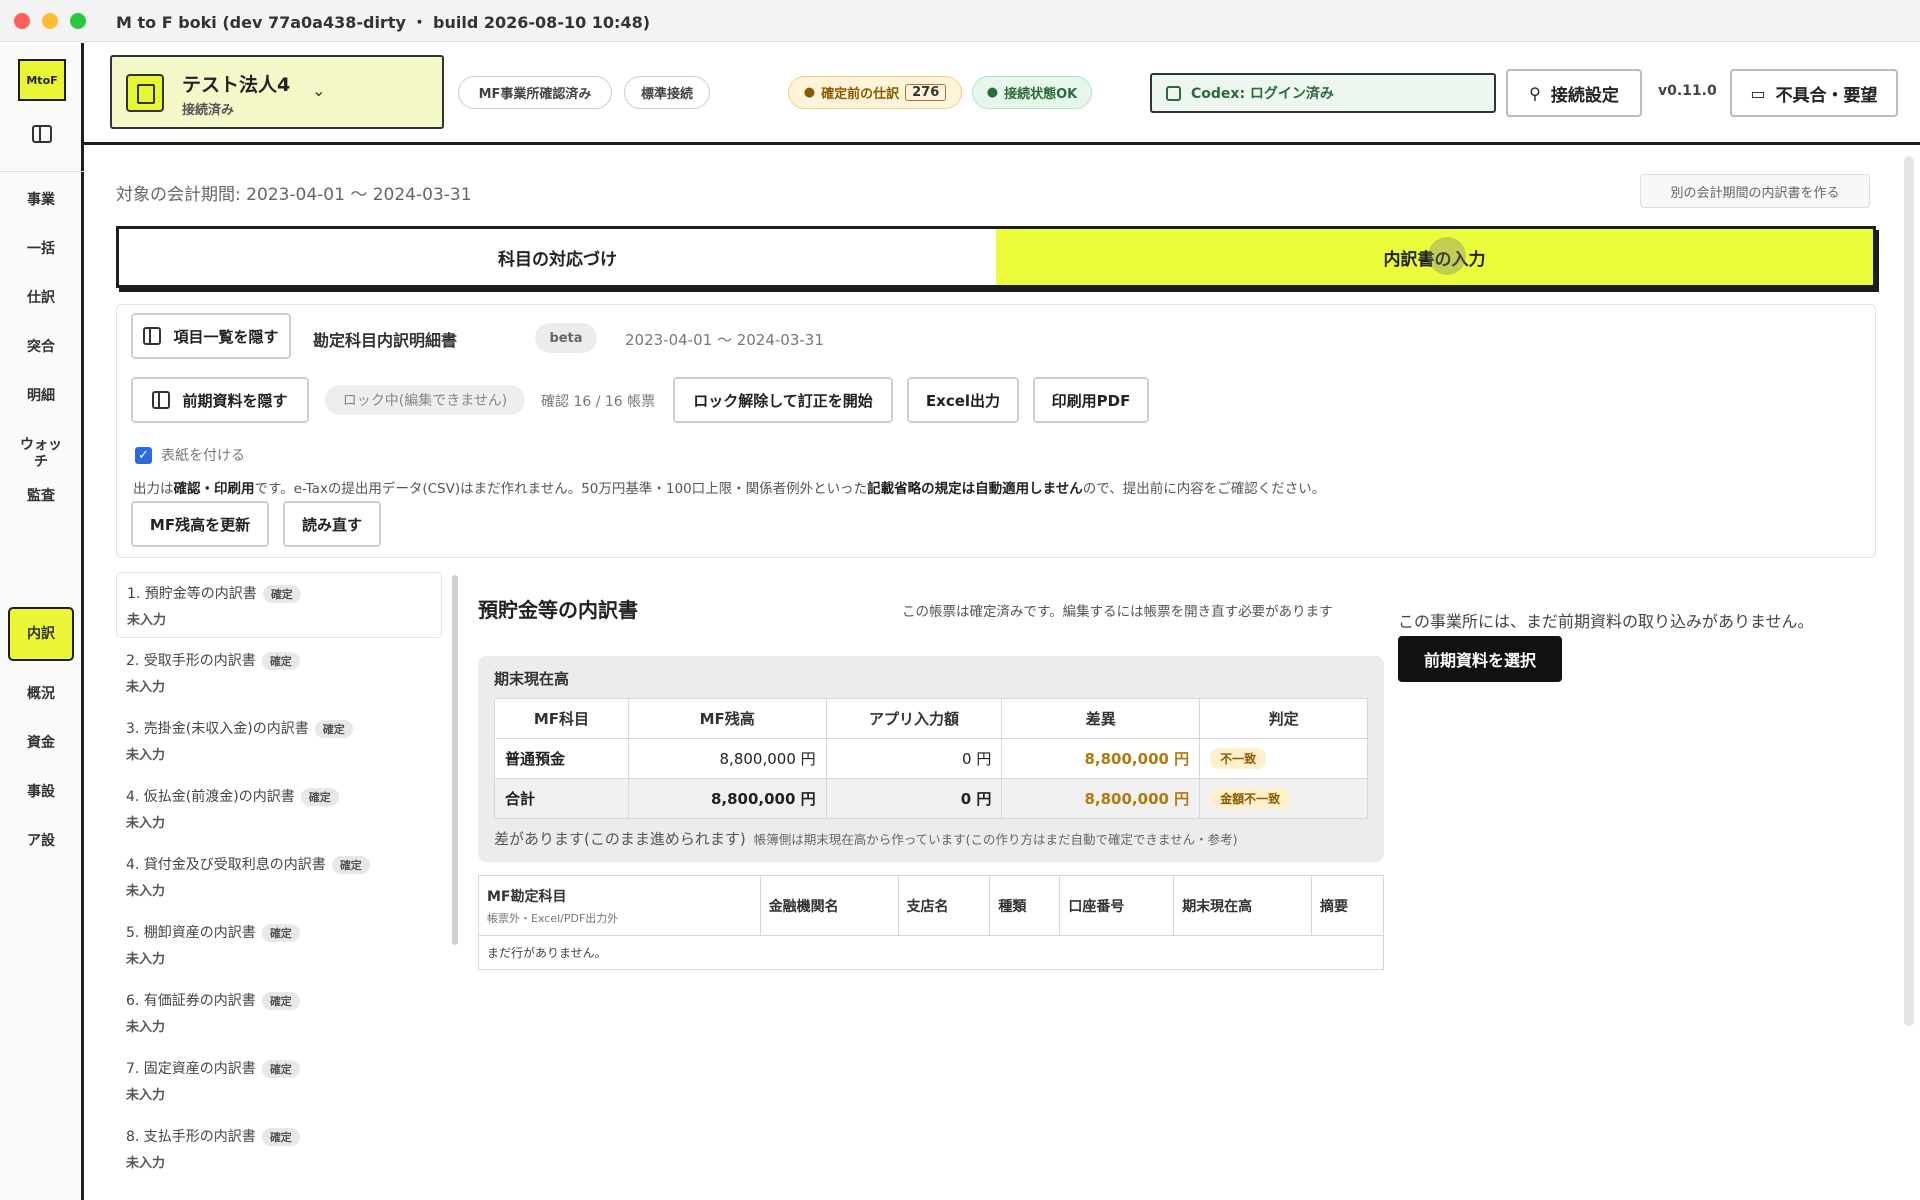 The image size is (1920, 1200). I want to click on list-item: 4. 仮払金(前渡金)の内訳書 確定 未入力, so click(279, 809).